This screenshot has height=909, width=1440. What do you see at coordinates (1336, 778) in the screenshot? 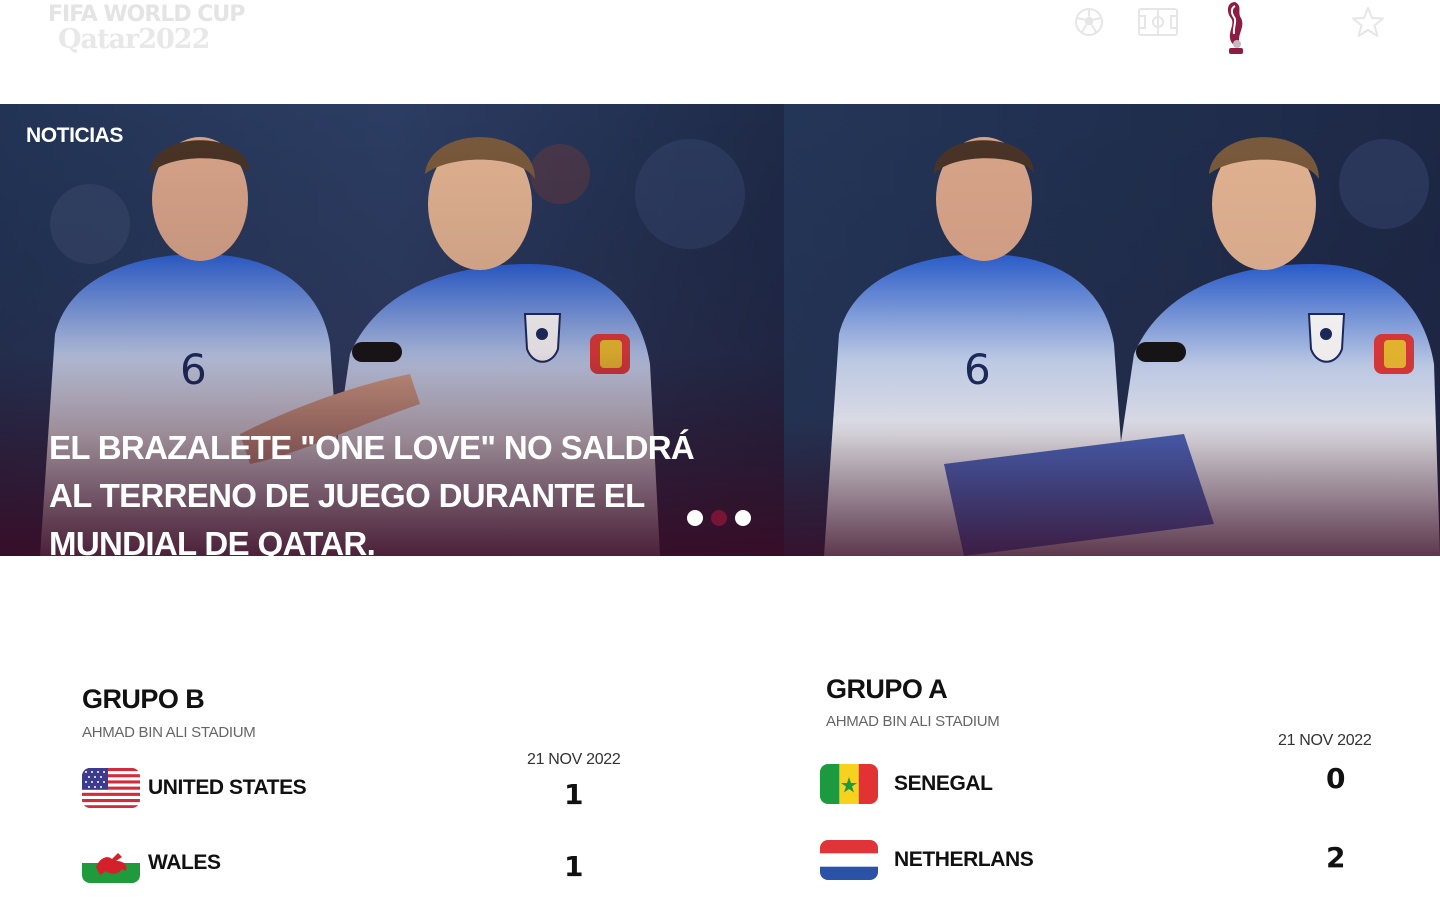
I see `home-score: 0` at bounding box center [1336, 778].